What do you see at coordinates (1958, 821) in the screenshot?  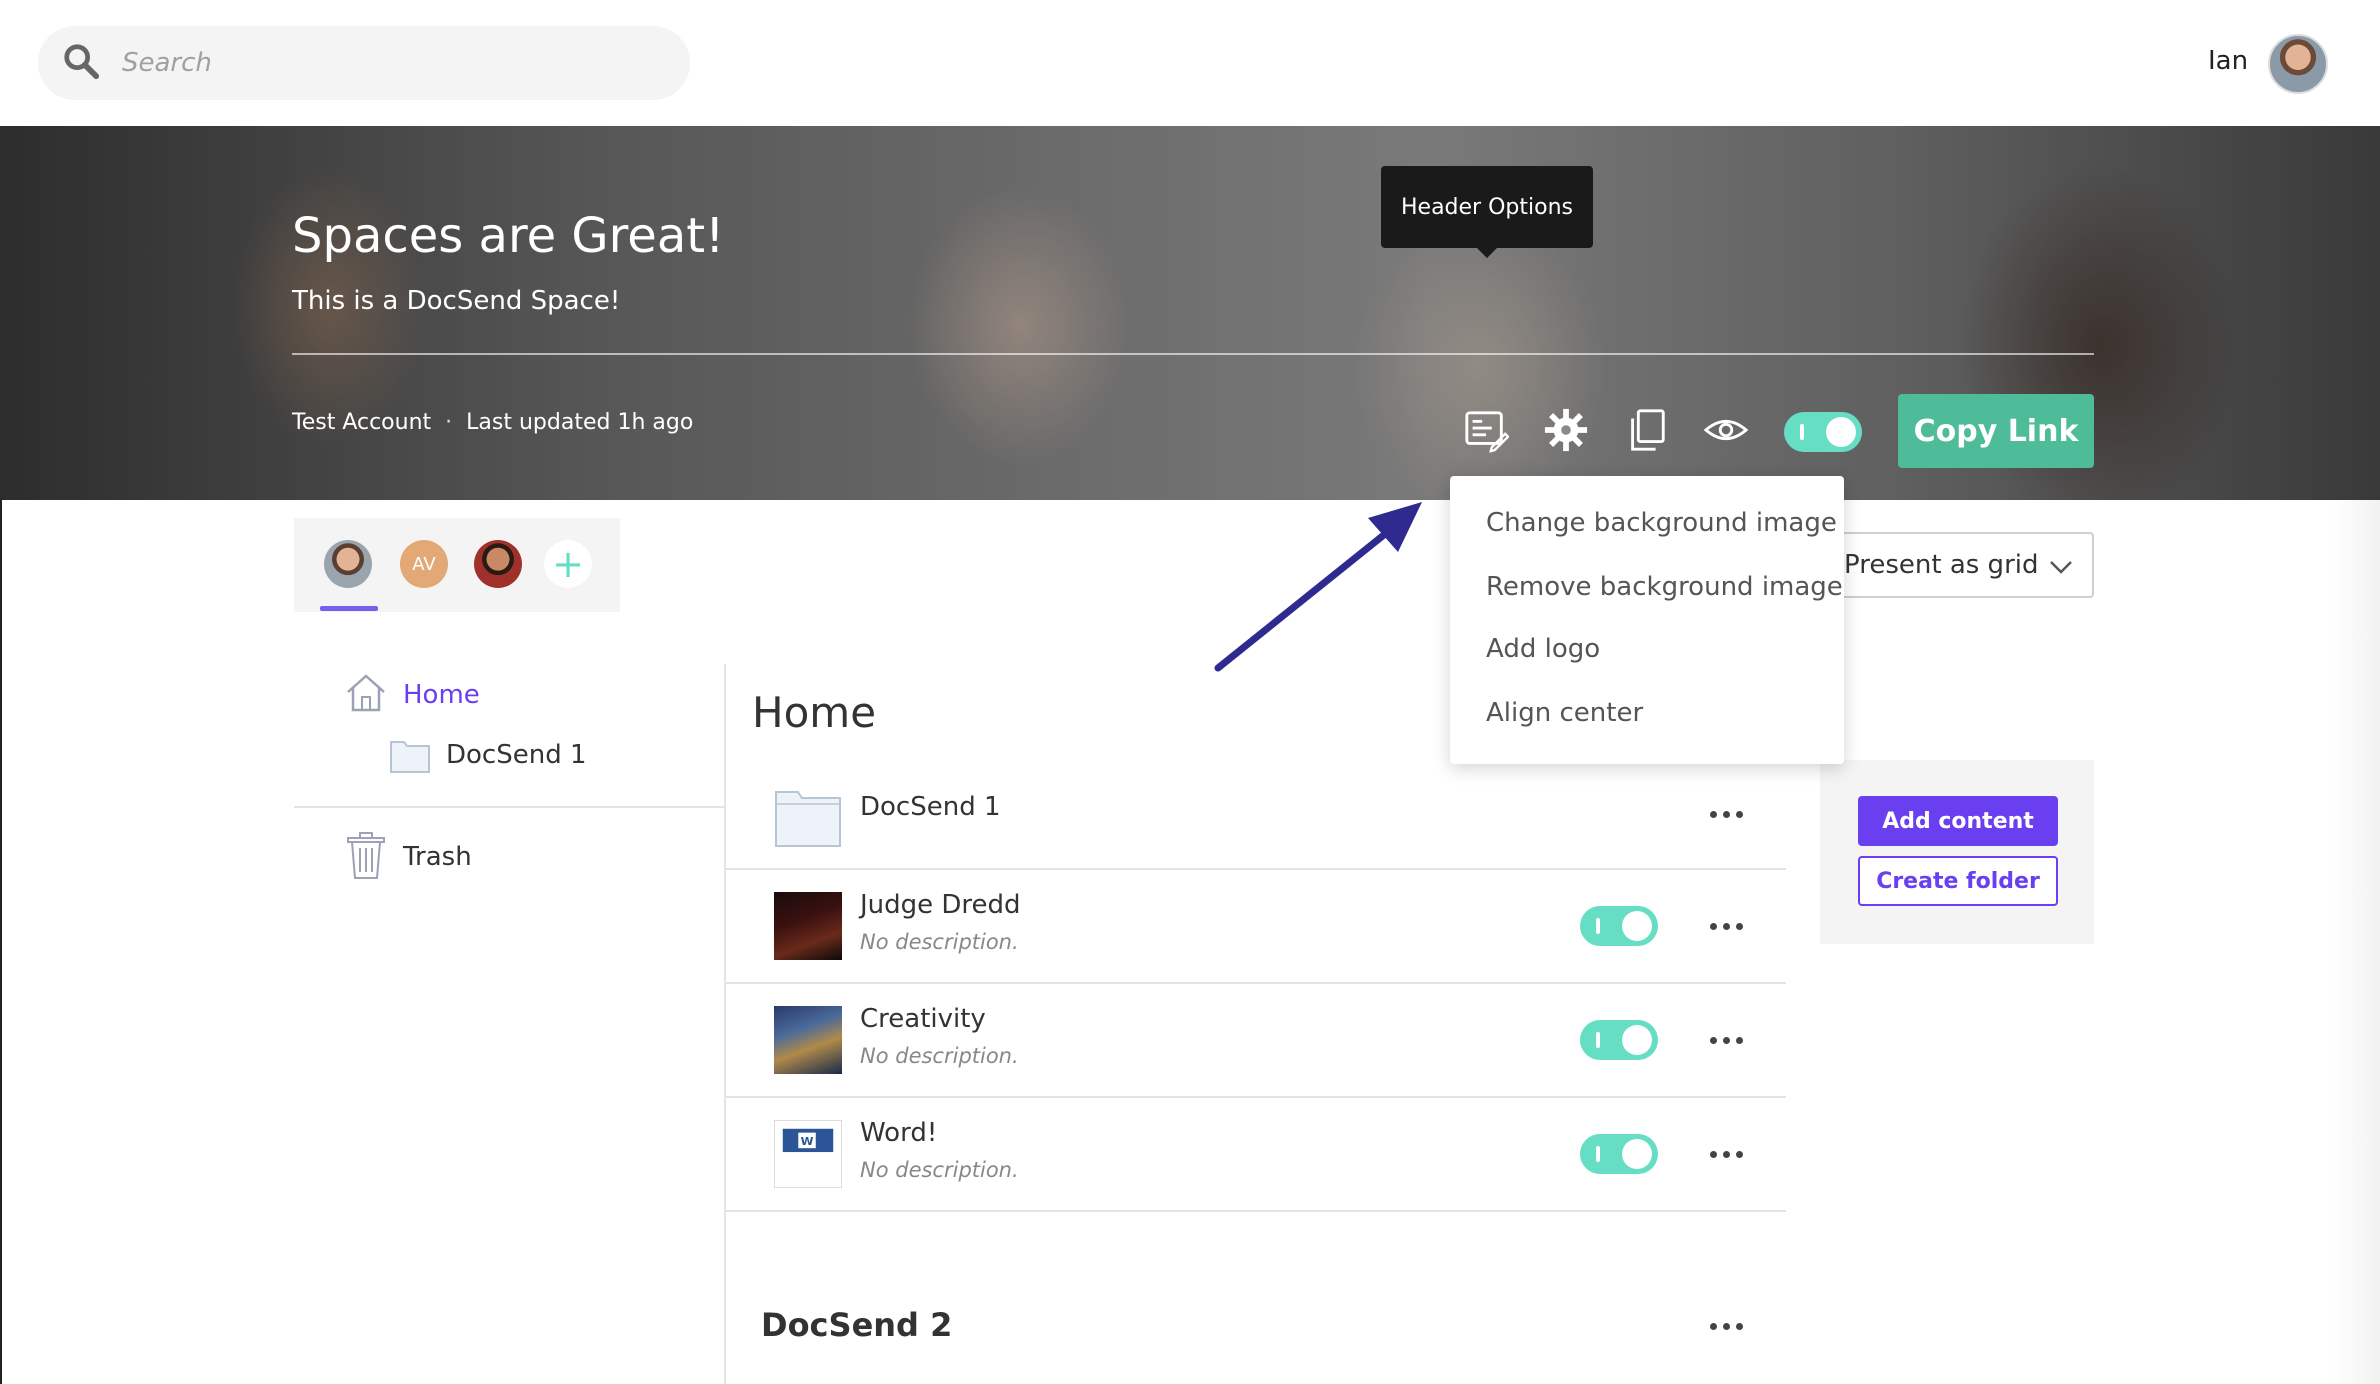 I see `add-content-button: Add content` at bounding box center [1958, 821].